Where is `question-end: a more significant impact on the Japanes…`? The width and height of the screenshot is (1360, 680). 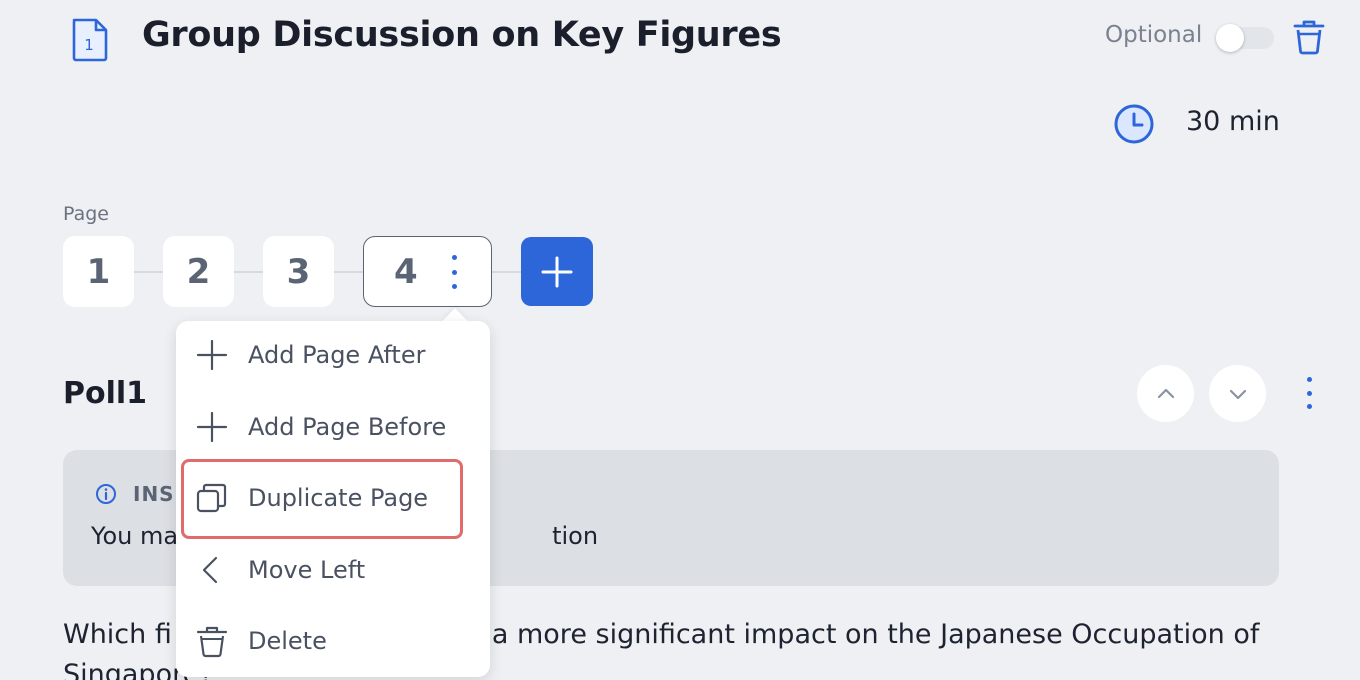
question-end: a more significant impact on the Japanes… is located at coordinates (875, 634).